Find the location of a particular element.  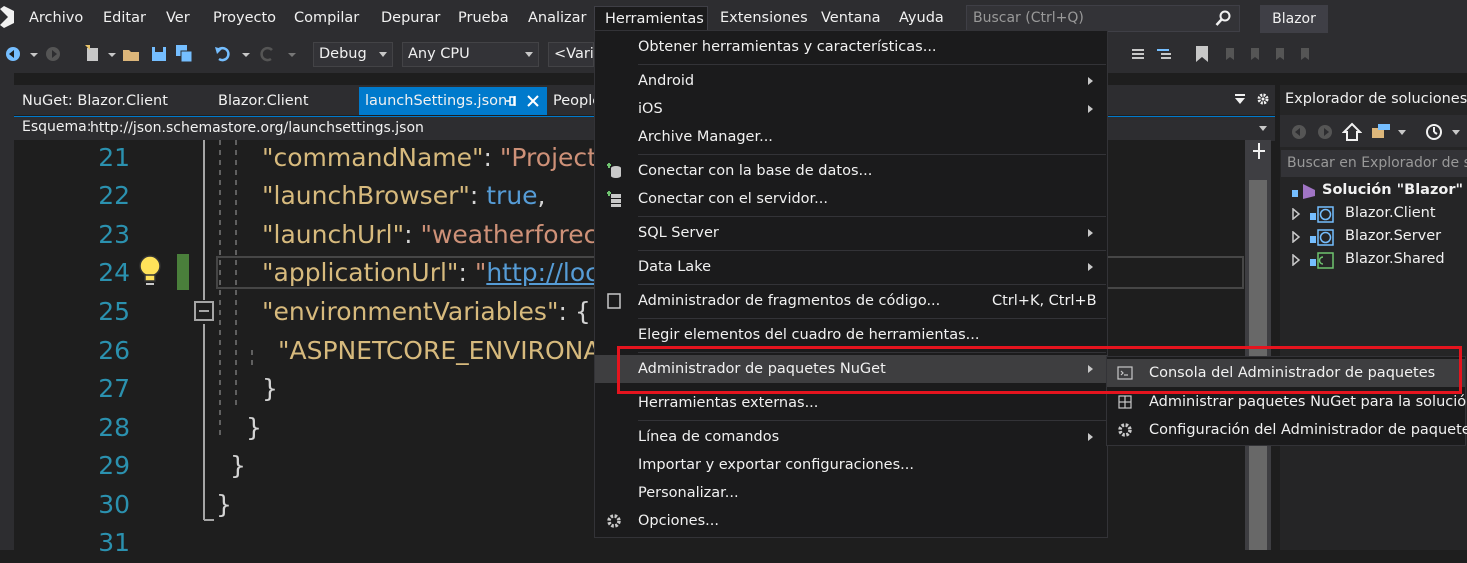

web-project-icon is located at coordinates (1322, 214).